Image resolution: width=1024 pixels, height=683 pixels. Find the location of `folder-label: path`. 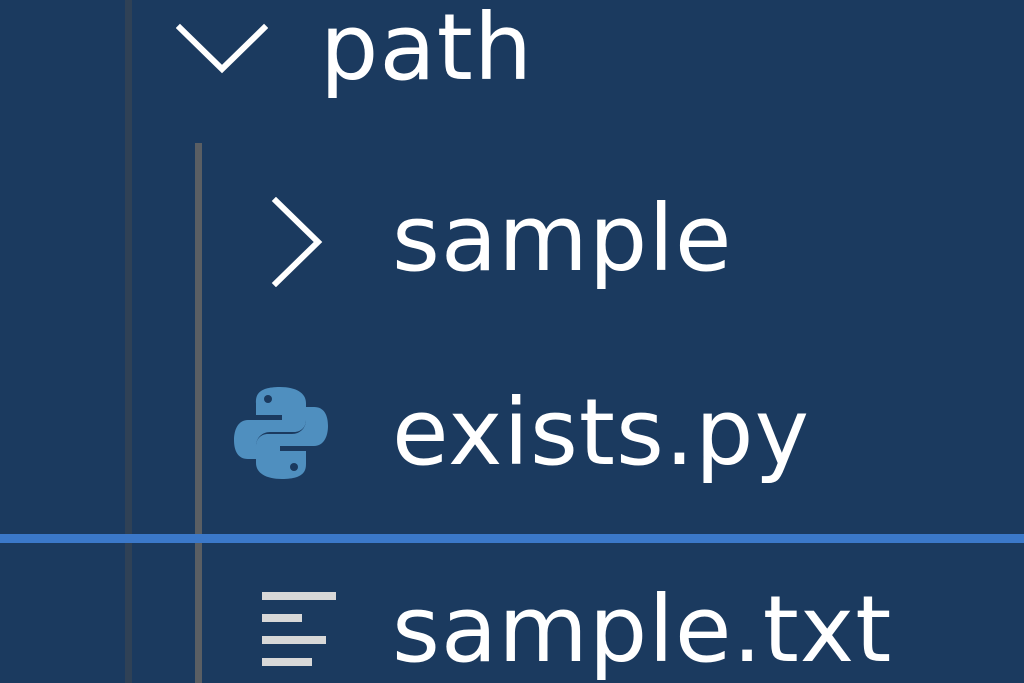

folder-label: path is located at coordinates (427, 50).